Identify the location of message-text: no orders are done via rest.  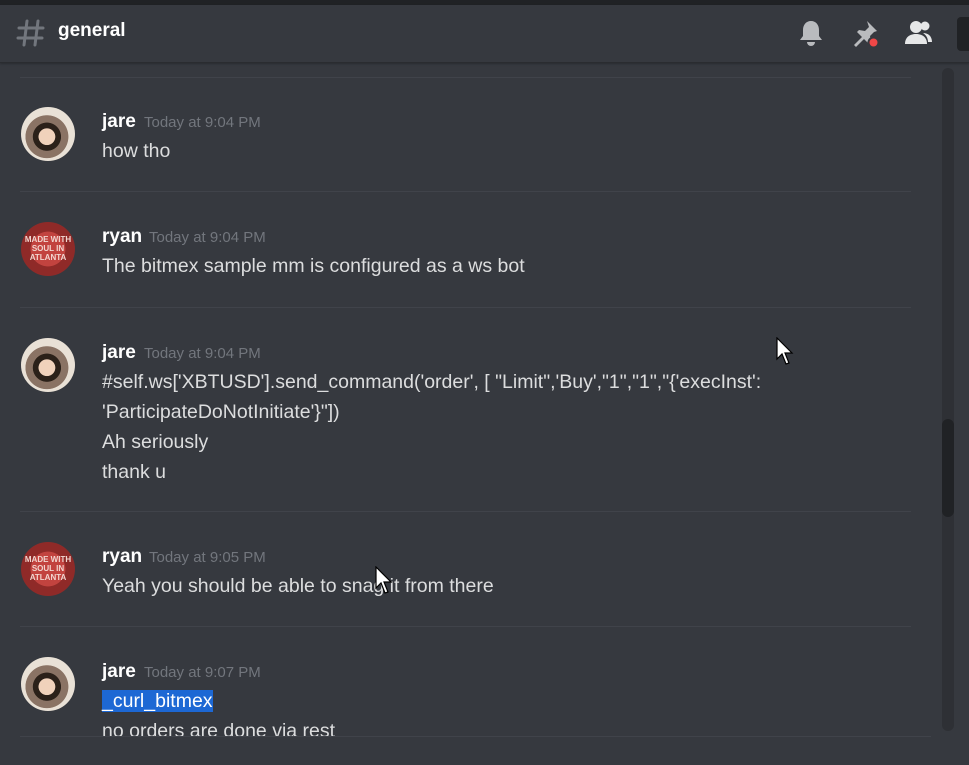
(219, 731).